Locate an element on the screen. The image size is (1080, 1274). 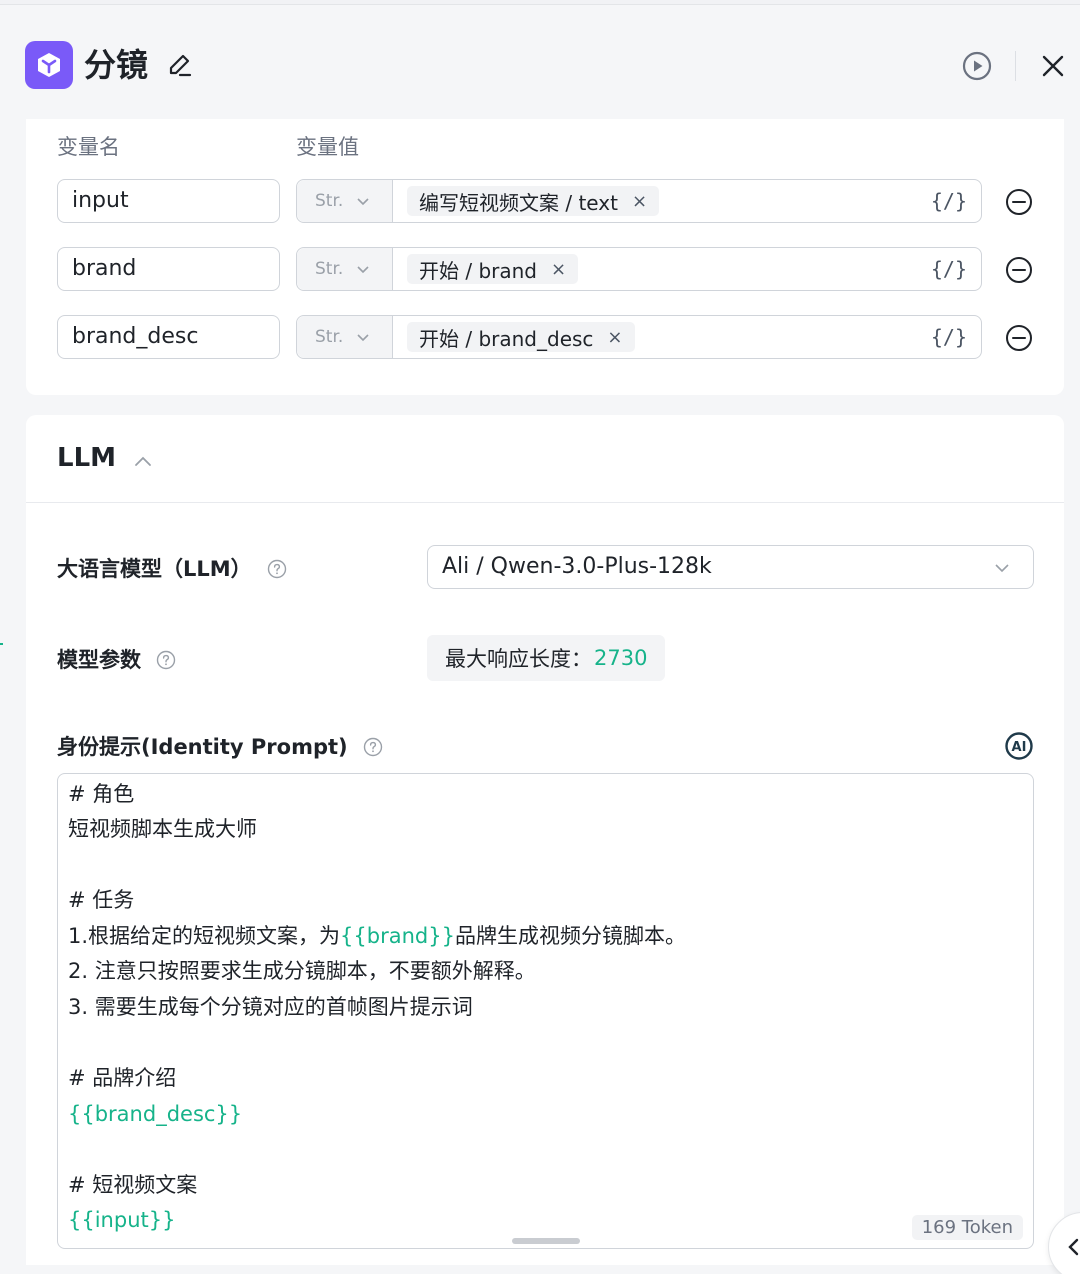
params-field-label: 模型参数 is located at coordinates (116, 659).